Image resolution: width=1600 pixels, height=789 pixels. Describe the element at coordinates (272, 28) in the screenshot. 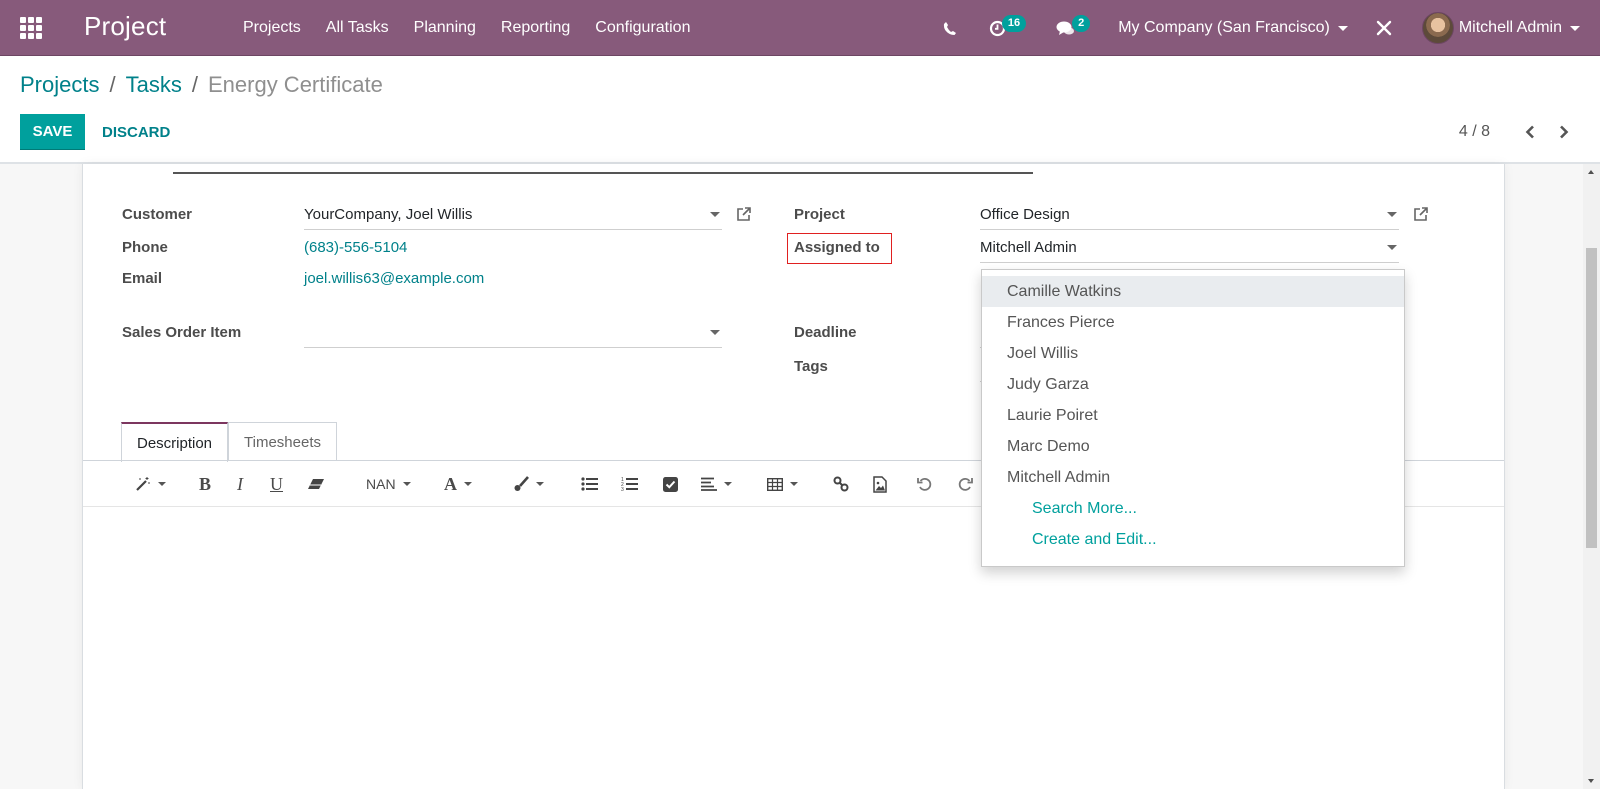

I see `menu-projects: Projects` at that location.